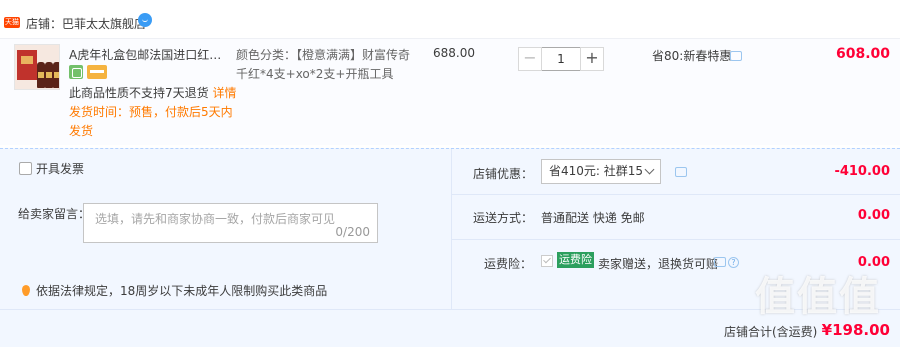  Describe the element at coordinates (771, 332) in the screenshot. I see `shop-total-label: 店铺合计(含运费)` at that location.